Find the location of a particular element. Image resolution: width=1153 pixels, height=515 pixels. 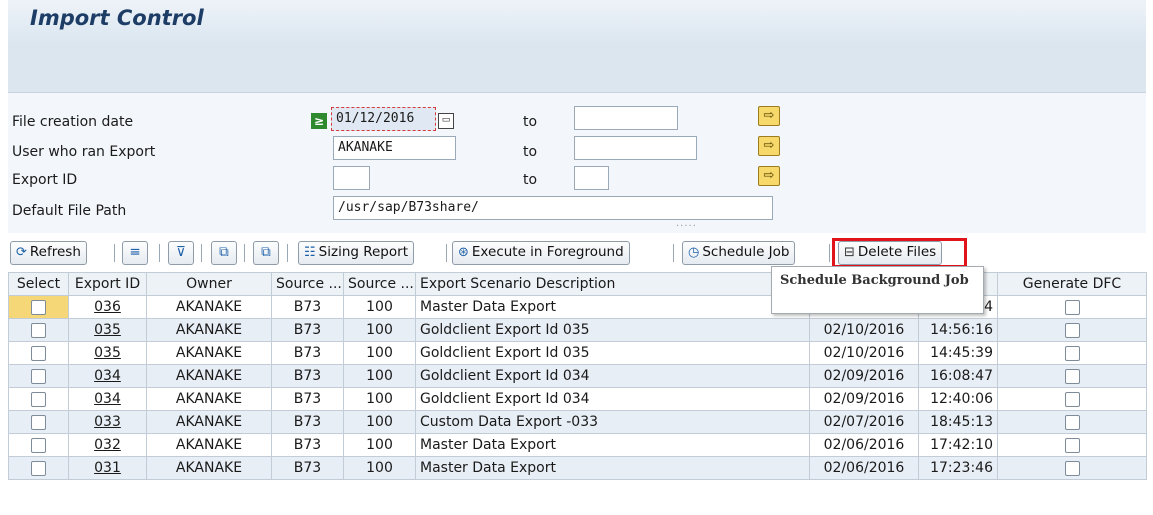

export-id-cell: 033 is located at coordinates (107, 422).